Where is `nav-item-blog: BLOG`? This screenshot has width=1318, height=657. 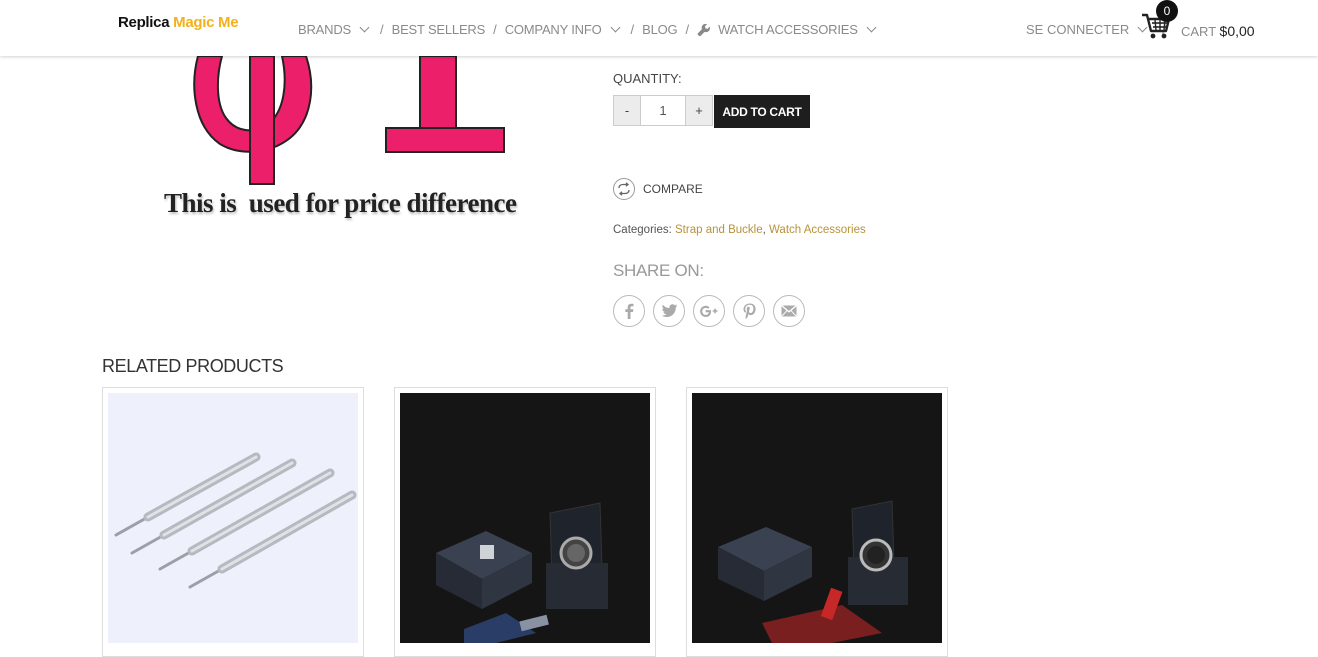
nav-item-blog: BLOG is located at coordinates (660, 29).